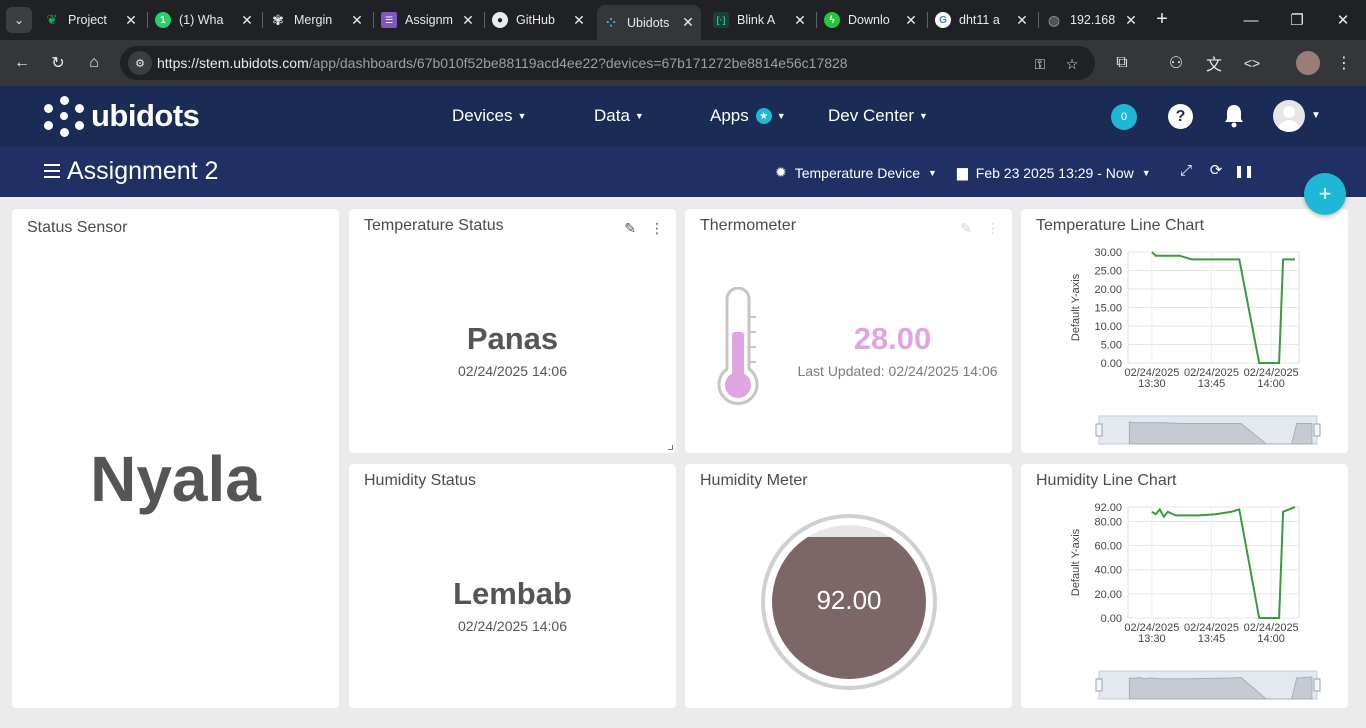  I want to click on pause-icon: ❚❚, so click(1244, 171).